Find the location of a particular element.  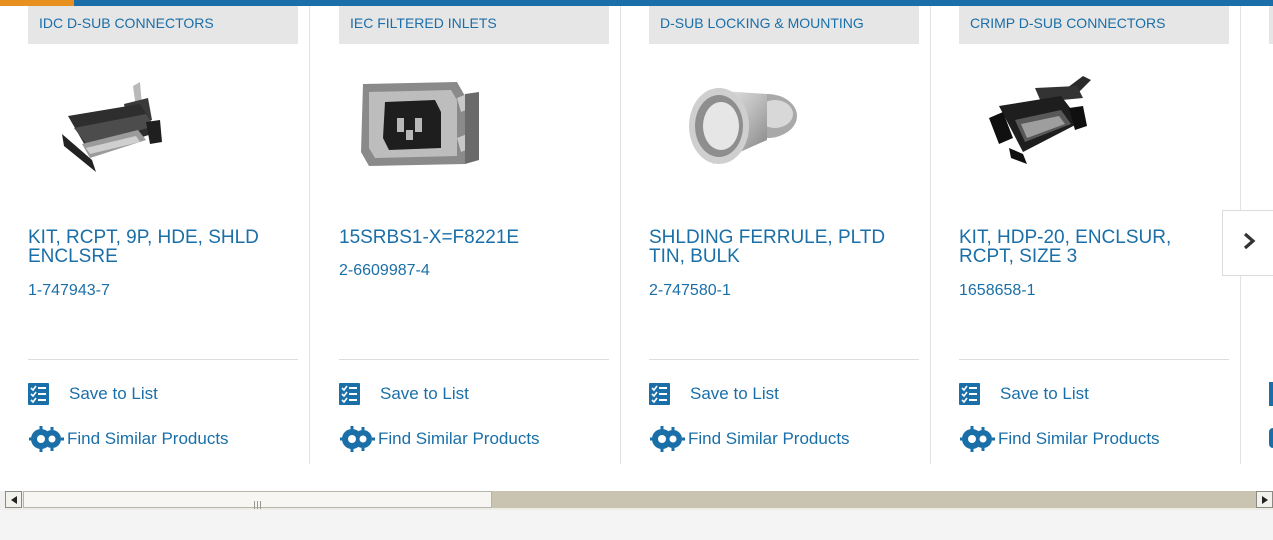

scroll-right-button is located at coordinates (1264, 499).